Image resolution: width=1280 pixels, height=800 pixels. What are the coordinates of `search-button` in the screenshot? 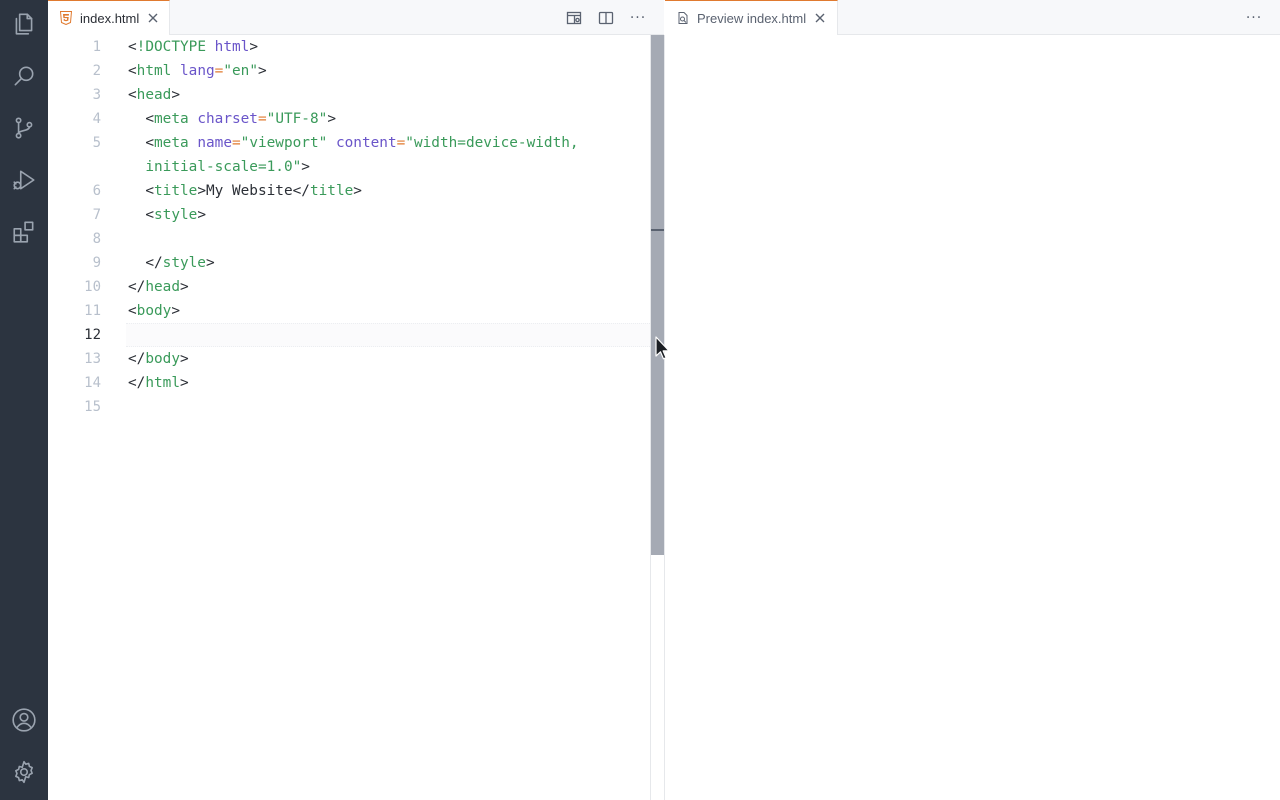 It's located at (24, 76).